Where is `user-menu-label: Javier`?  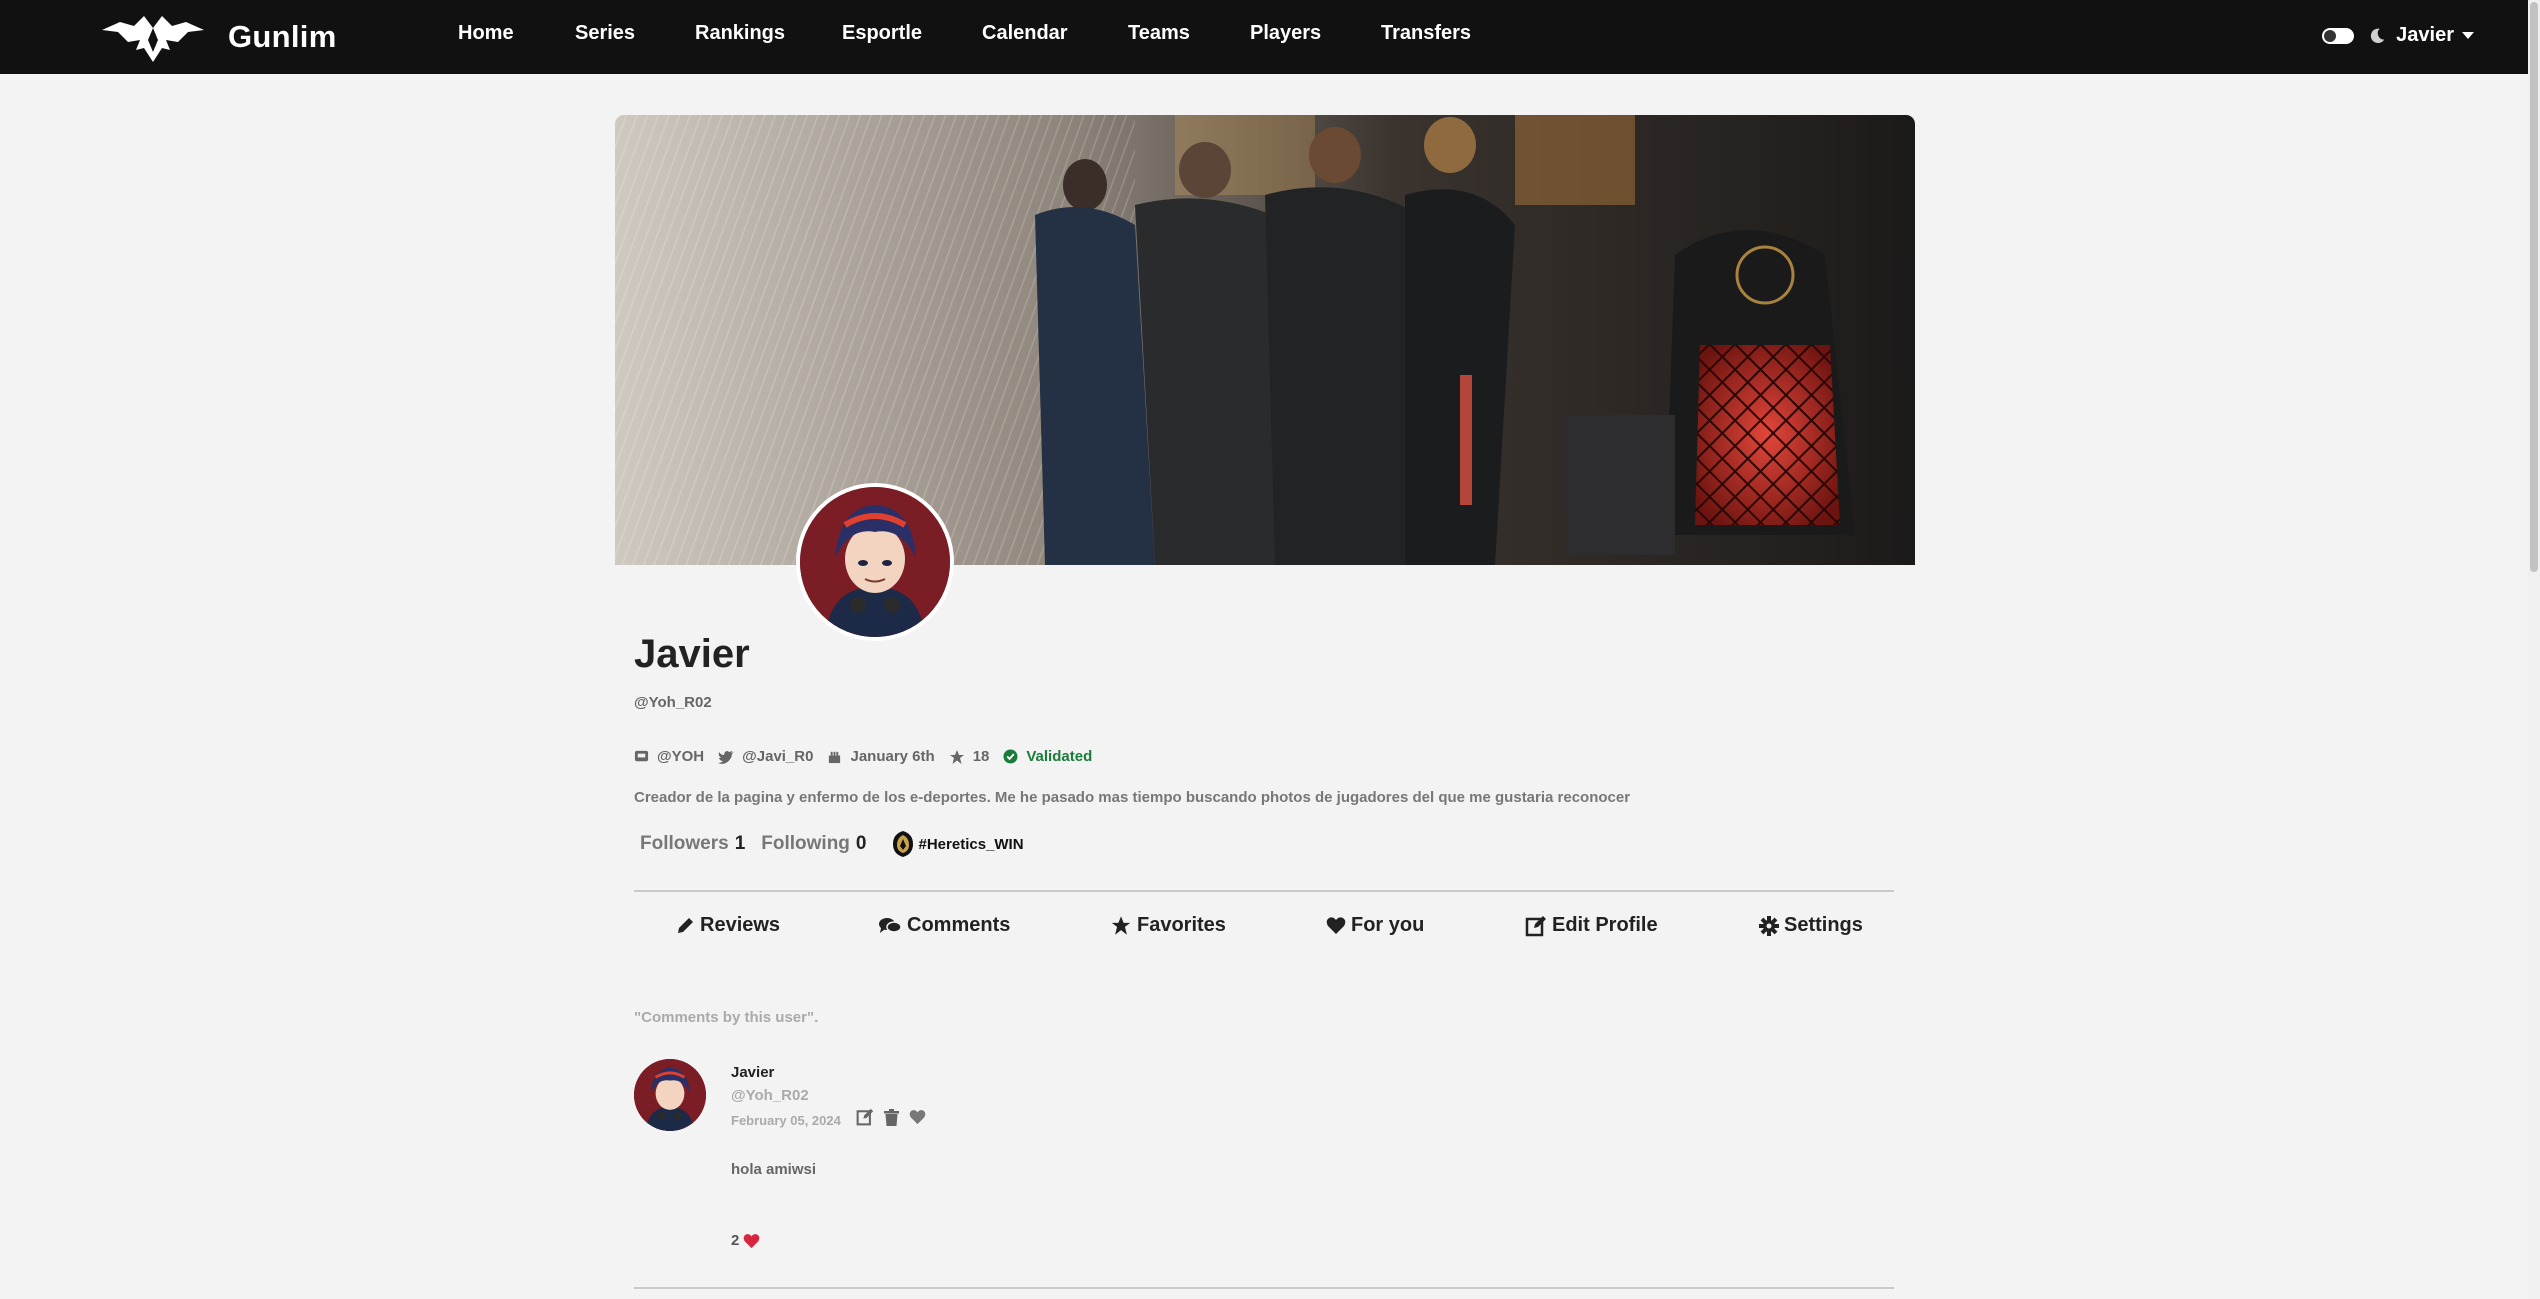
user-menu-label: Javier is located at coordinates (2425, 35).